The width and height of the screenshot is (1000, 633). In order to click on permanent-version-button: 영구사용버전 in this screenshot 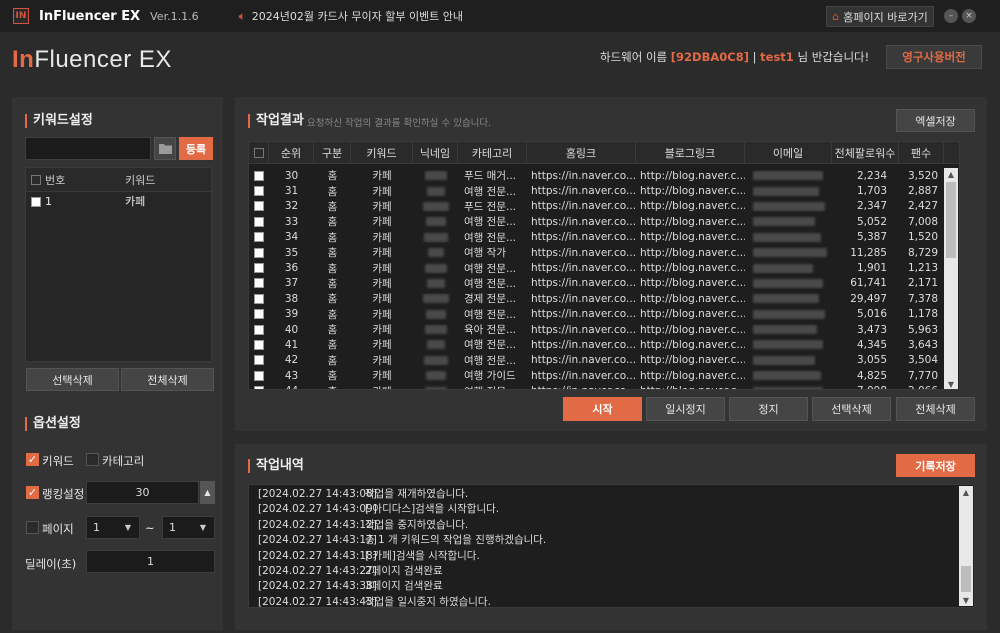, I will do `click(934, 57)`.